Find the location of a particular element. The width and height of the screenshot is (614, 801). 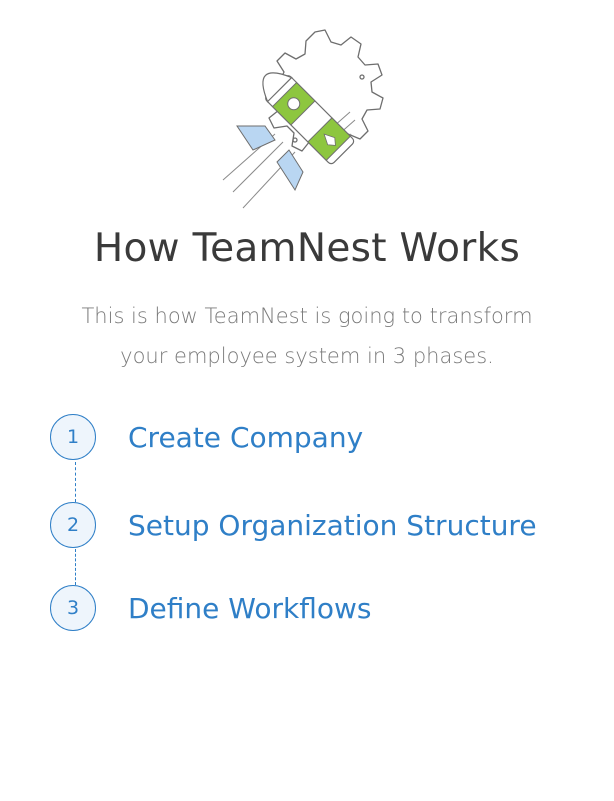

step-label: Setup Organization Structure is located at coordinates (332, 525).